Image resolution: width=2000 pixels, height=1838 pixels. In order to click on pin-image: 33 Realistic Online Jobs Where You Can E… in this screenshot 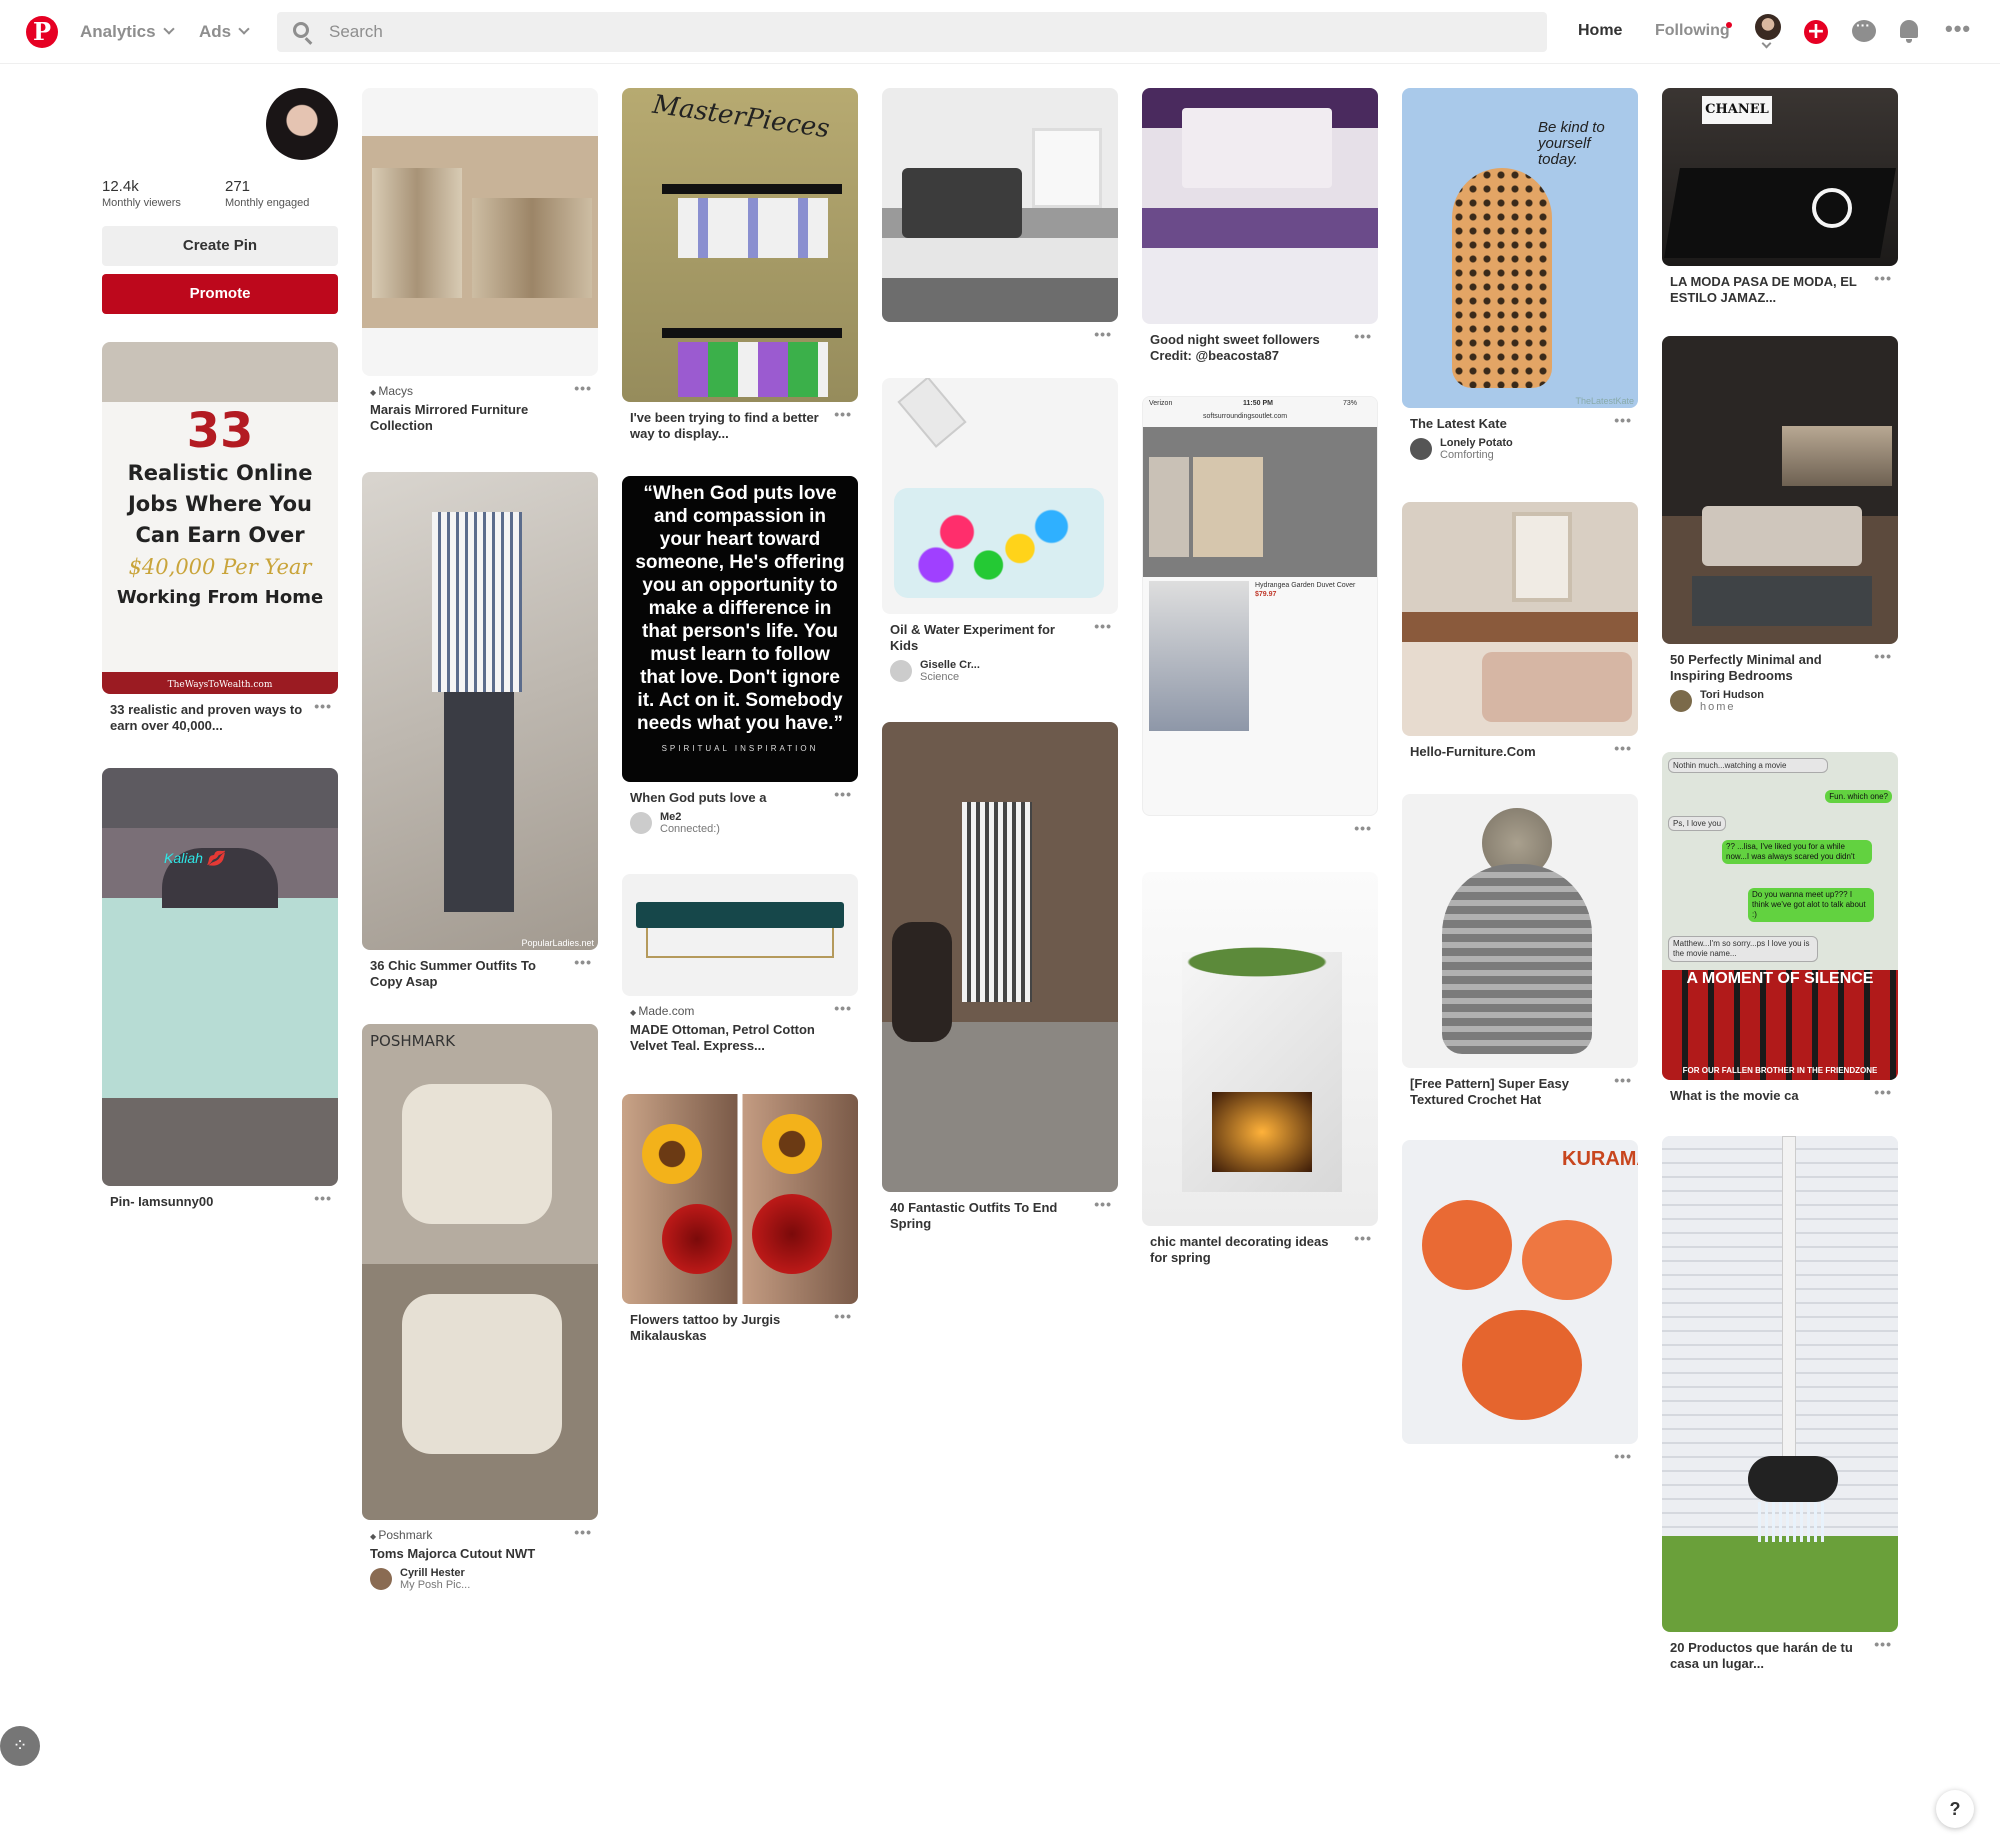, I will do `click(220, 518)`.